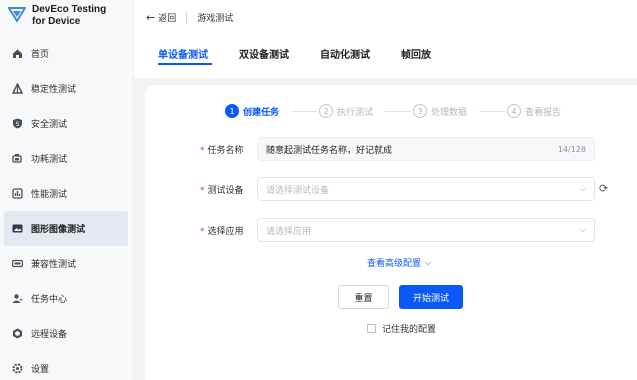  What do you see at coordinates (225, 151) in the screenshot?
I see `task-name-label-text: 任务名称` at bounding box center [225, 151].